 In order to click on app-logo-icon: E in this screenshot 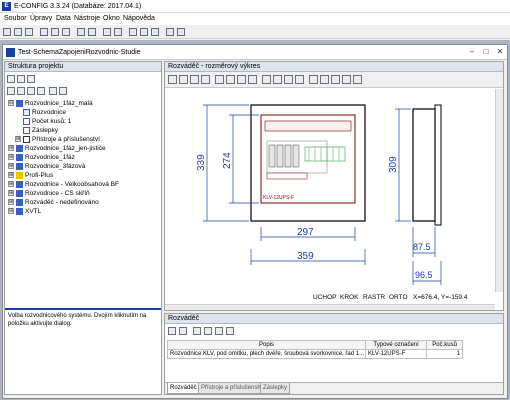, I will do `click(6, 6)`.